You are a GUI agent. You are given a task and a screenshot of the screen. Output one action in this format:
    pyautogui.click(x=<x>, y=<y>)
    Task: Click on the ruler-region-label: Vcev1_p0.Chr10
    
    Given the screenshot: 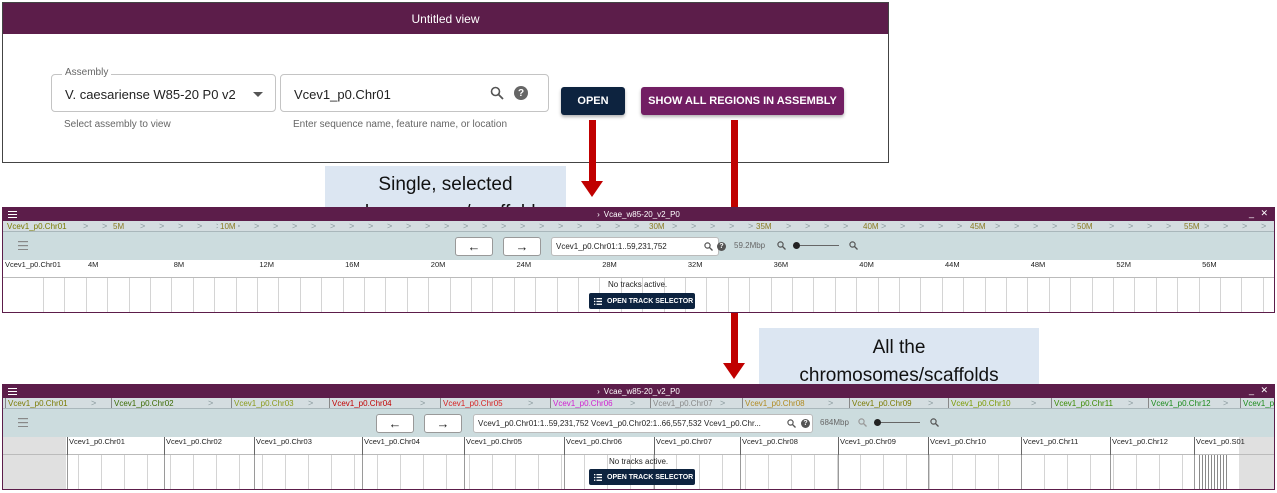 What is the action you would take?
    pyautogui.click(x=957, y=446)
    